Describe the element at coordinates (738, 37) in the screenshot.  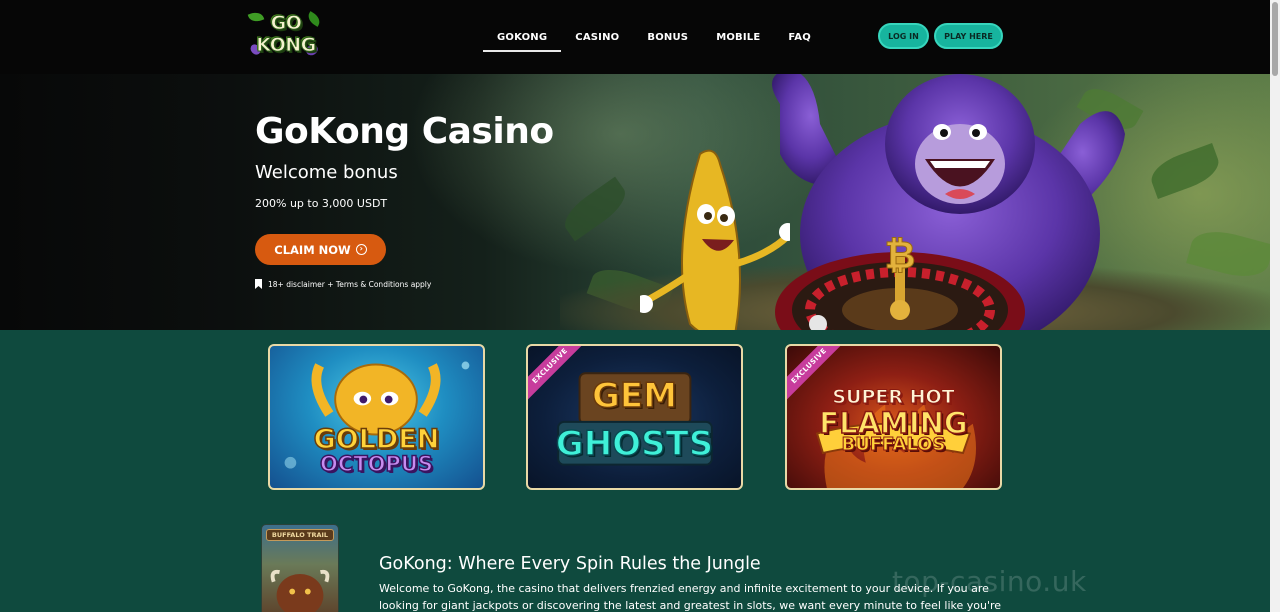
I see `nav-item-mobile: MOBILE` at that location.